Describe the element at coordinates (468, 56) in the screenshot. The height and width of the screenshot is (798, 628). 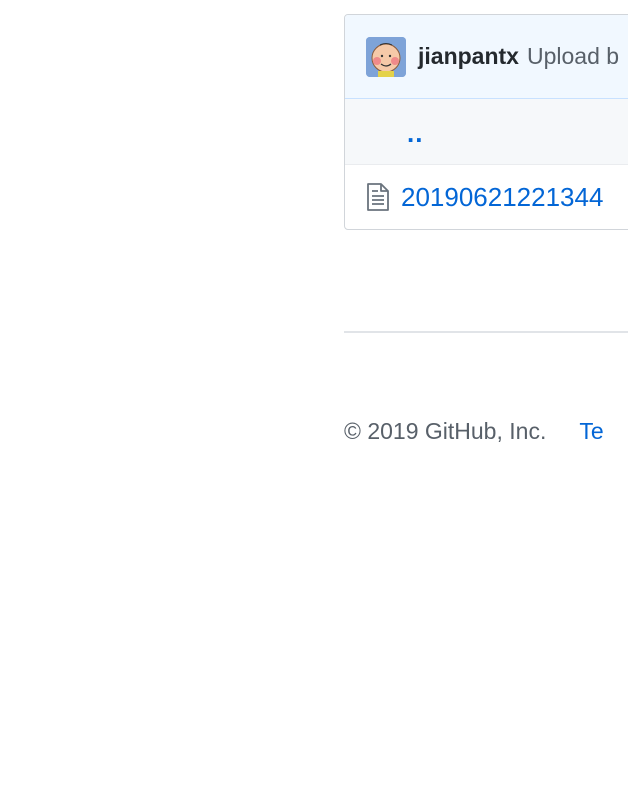
I see `commit-author-link: jianpantx` at that location.